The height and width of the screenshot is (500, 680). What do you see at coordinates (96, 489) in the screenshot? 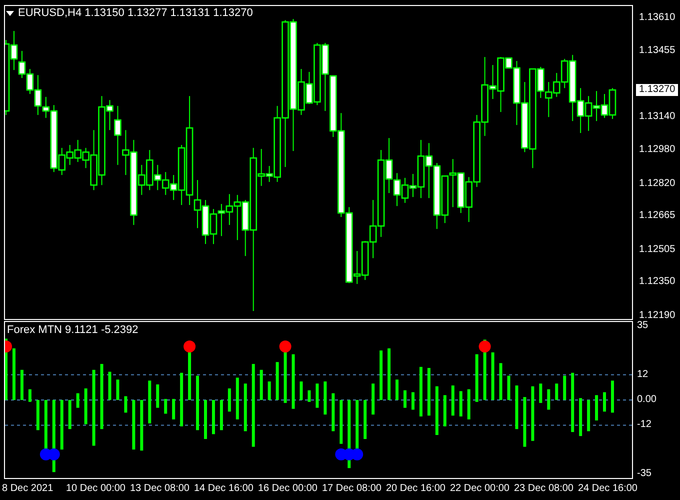
I see `time-axis-label: 10 Dec 00:00` at bounding box center [96, 489].